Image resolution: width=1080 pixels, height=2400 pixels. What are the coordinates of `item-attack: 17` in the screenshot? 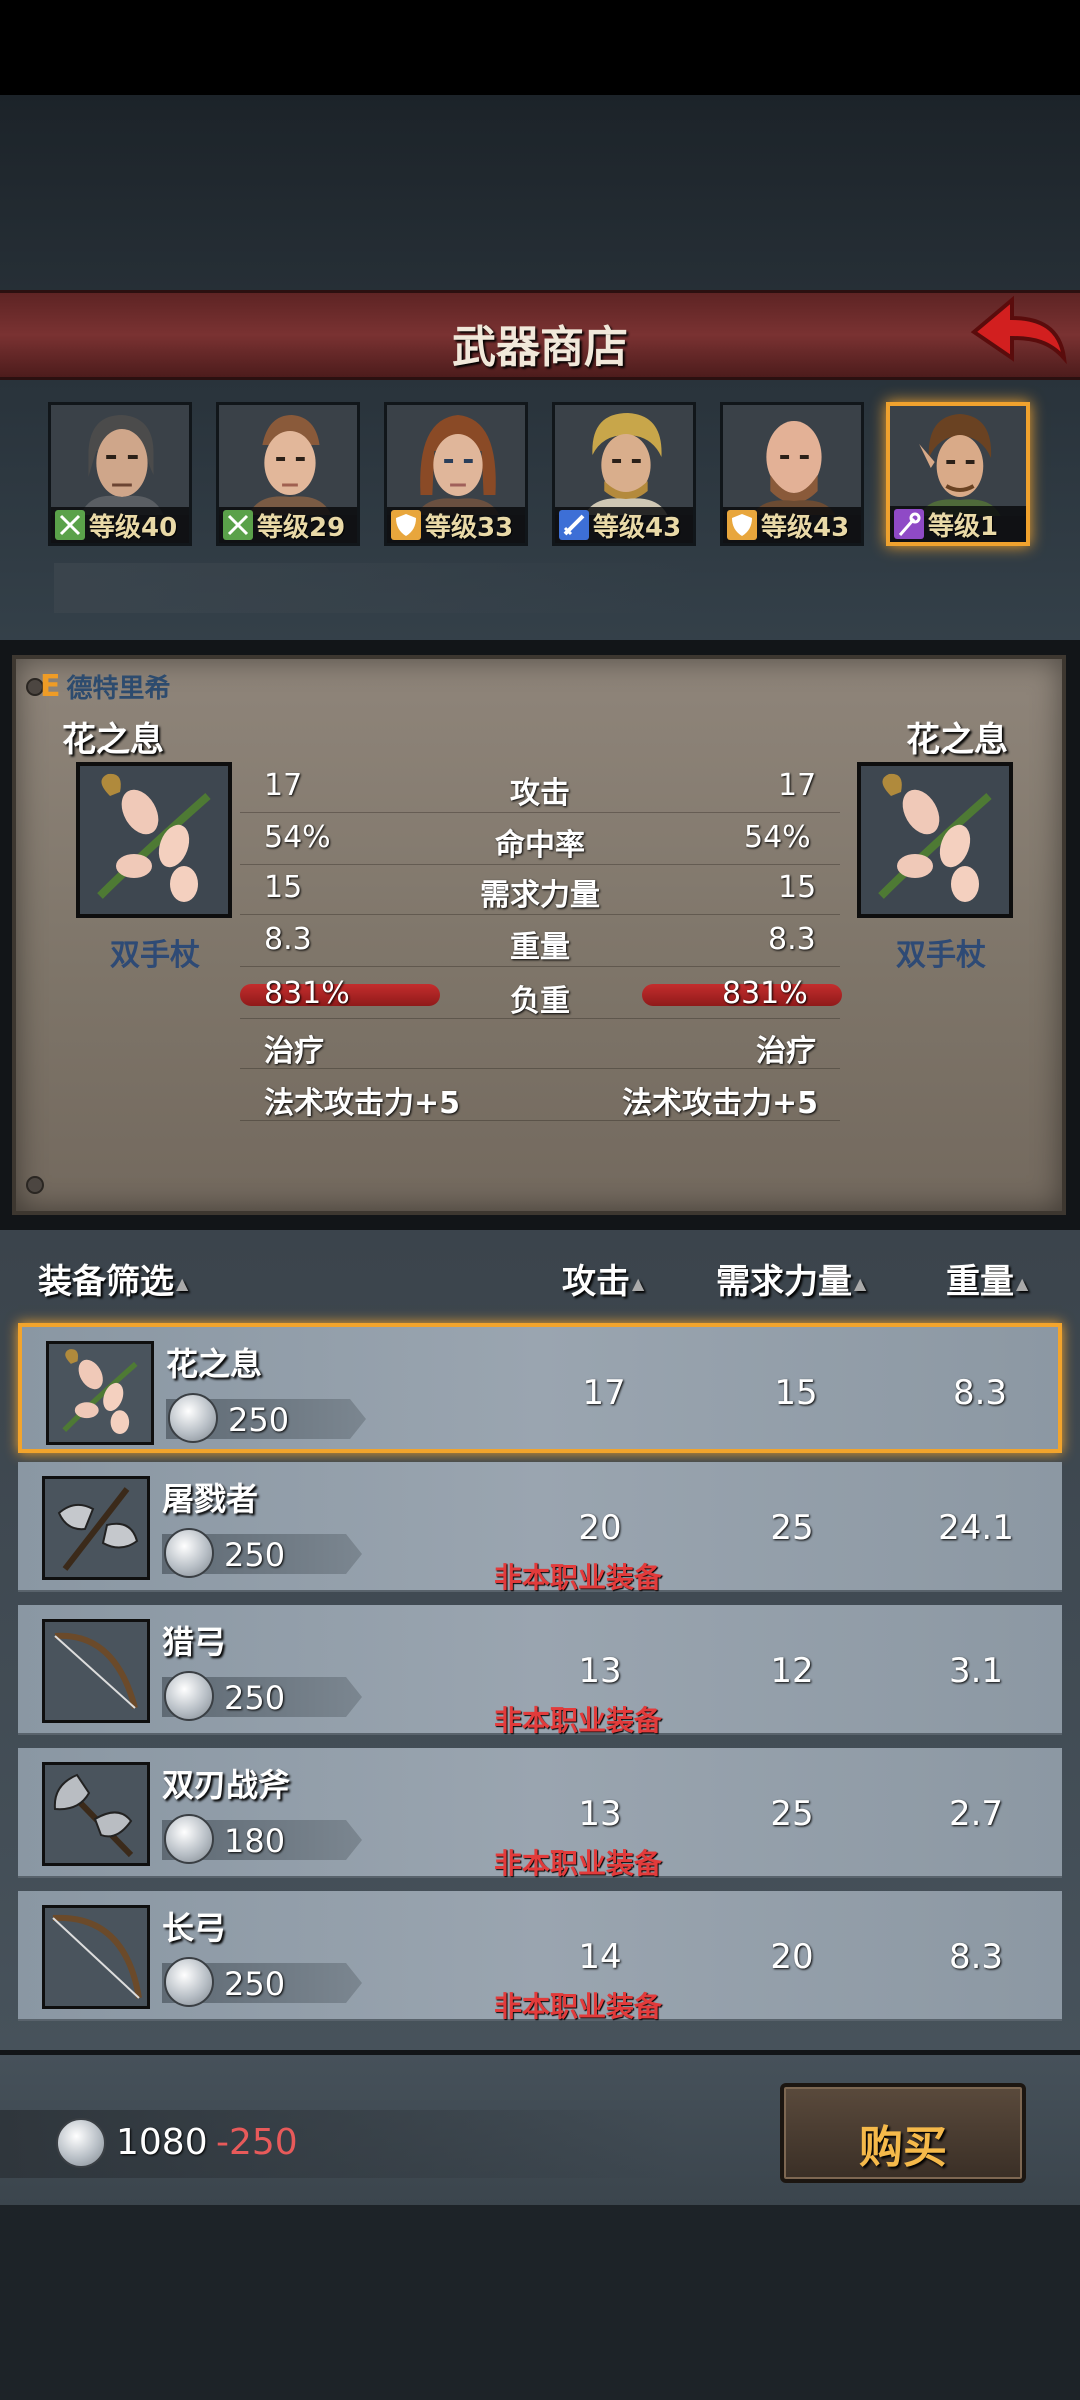 It's located at (604, 1393).